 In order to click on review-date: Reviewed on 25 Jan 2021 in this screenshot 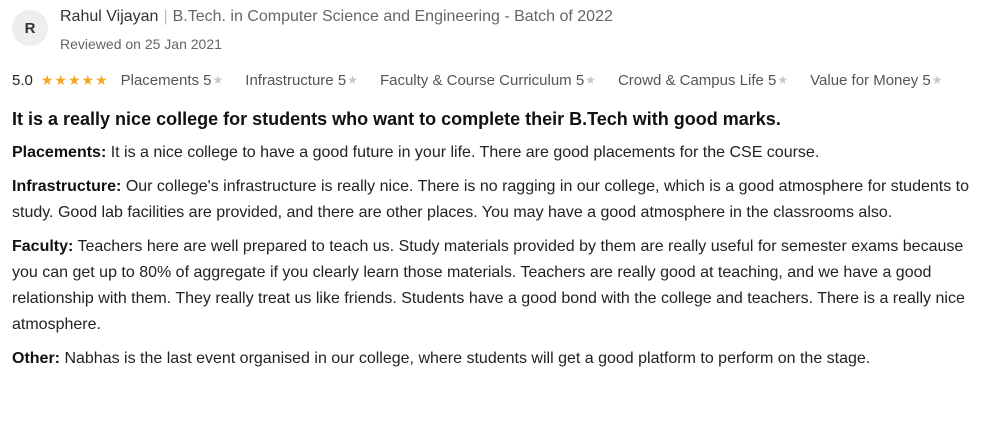, I will do `click(141, 44)`.